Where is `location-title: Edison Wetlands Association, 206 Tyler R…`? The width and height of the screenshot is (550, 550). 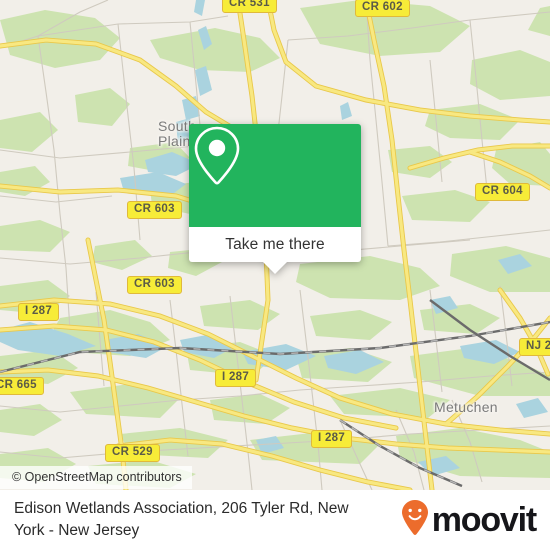 location-title: Edison Wetlands Association, 206 Tyler R… is located at coordinates (181, 519).